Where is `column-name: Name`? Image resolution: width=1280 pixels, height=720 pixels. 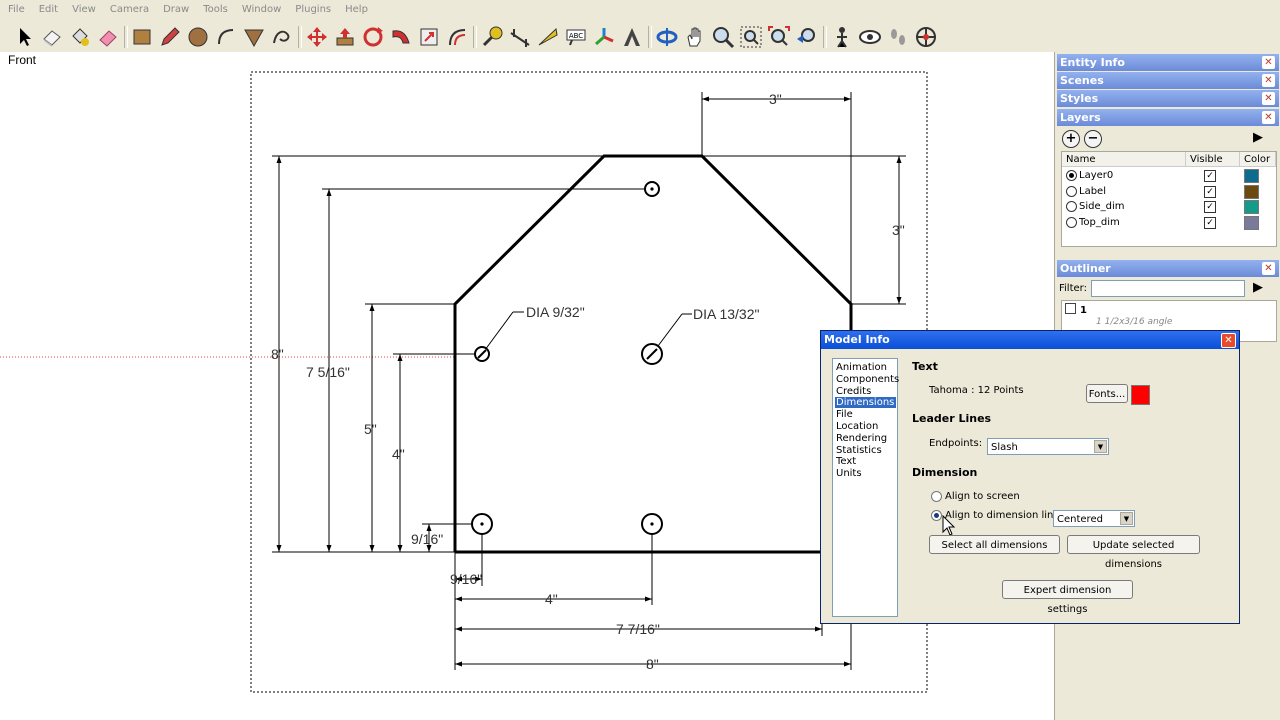
column-name: Name is located at coordinates (1124, 159).